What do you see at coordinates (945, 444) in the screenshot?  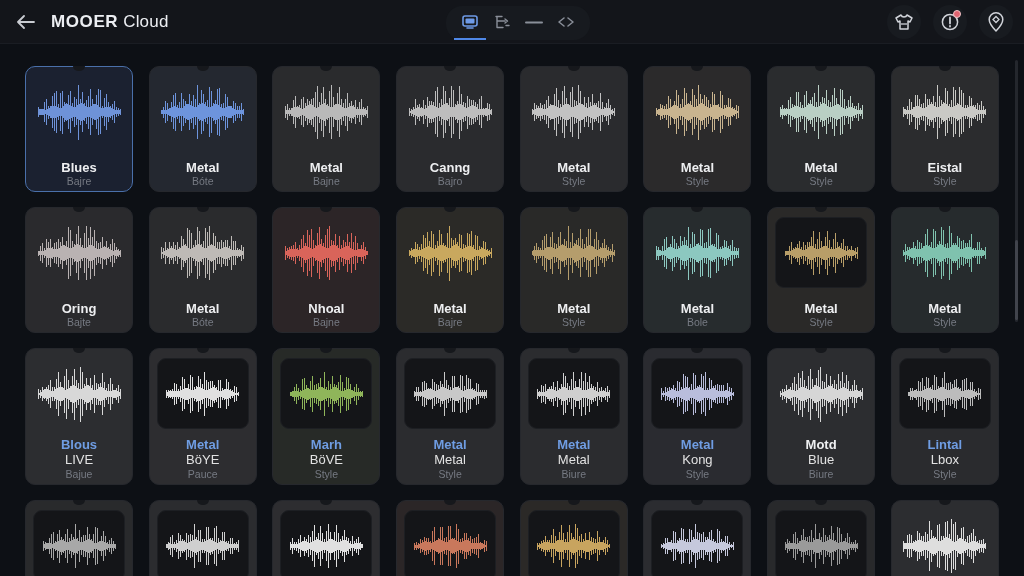 I see `preset-name: Lintal` at bounding box center [945, 444].